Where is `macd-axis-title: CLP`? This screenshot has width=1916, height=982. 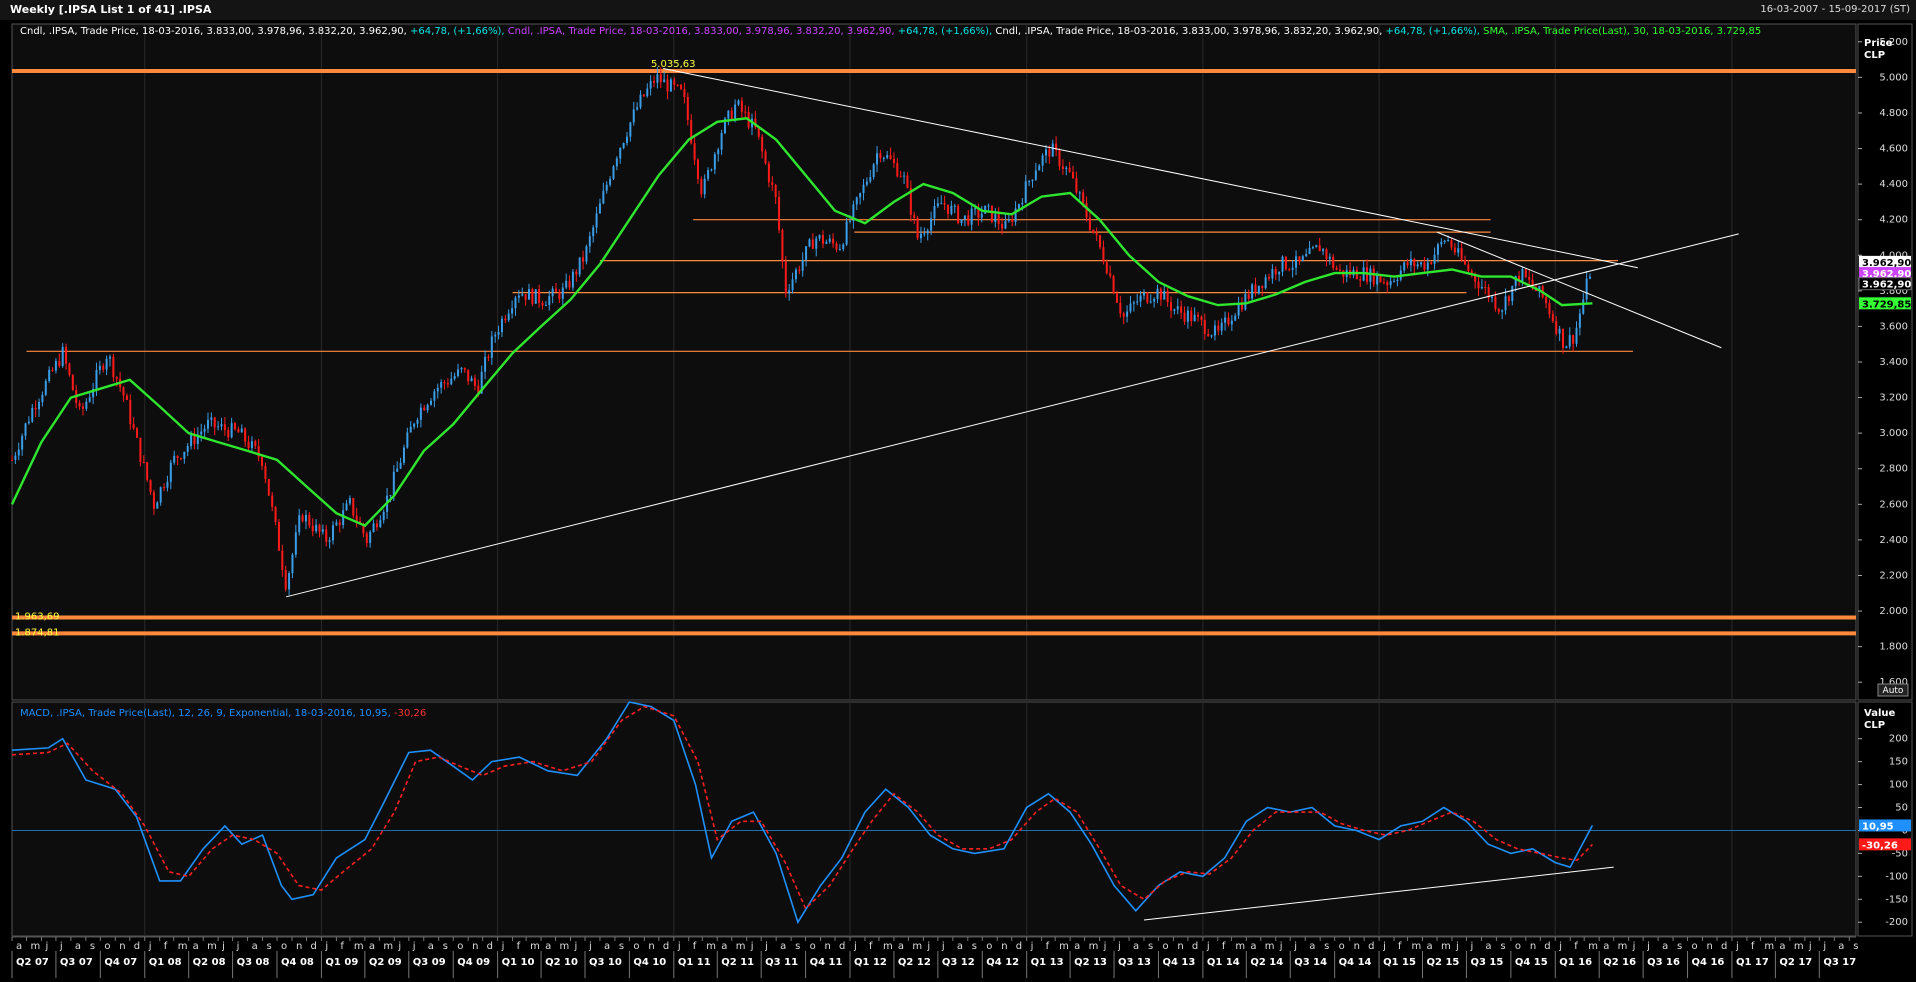 macd-axis-title: CLP is located at coordinates (1874, 725).